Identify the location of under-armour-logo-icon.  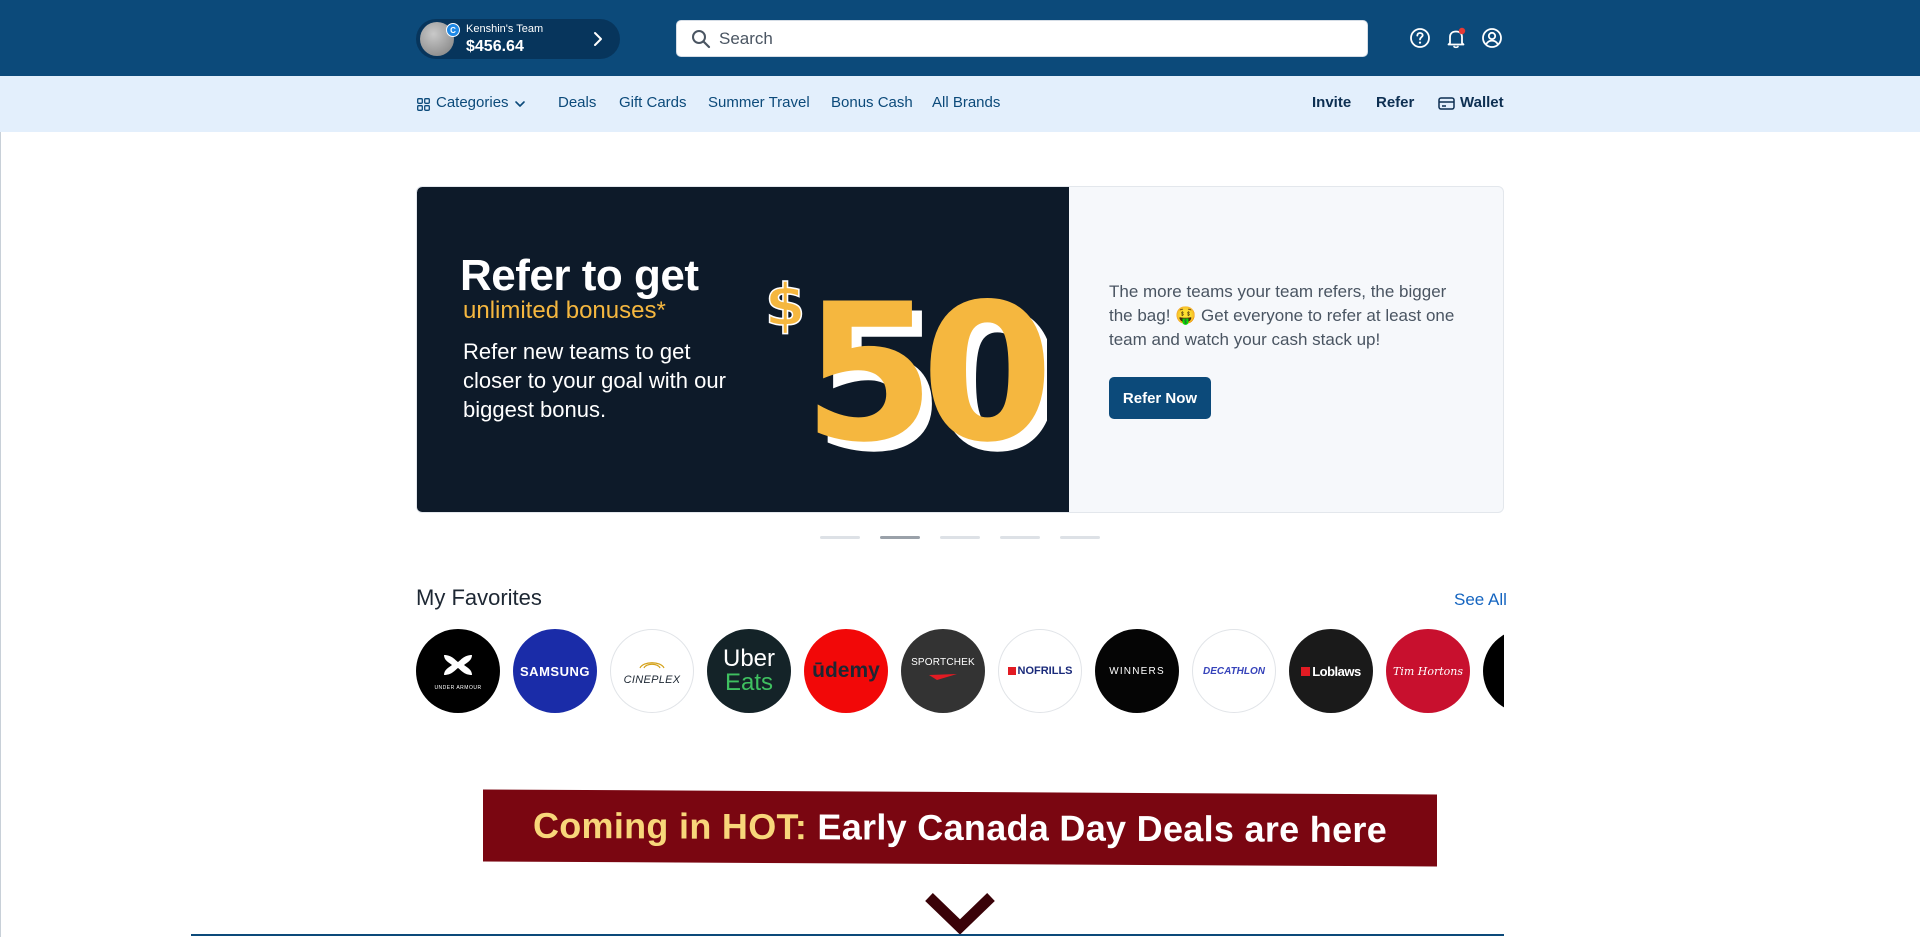
(458, 664).